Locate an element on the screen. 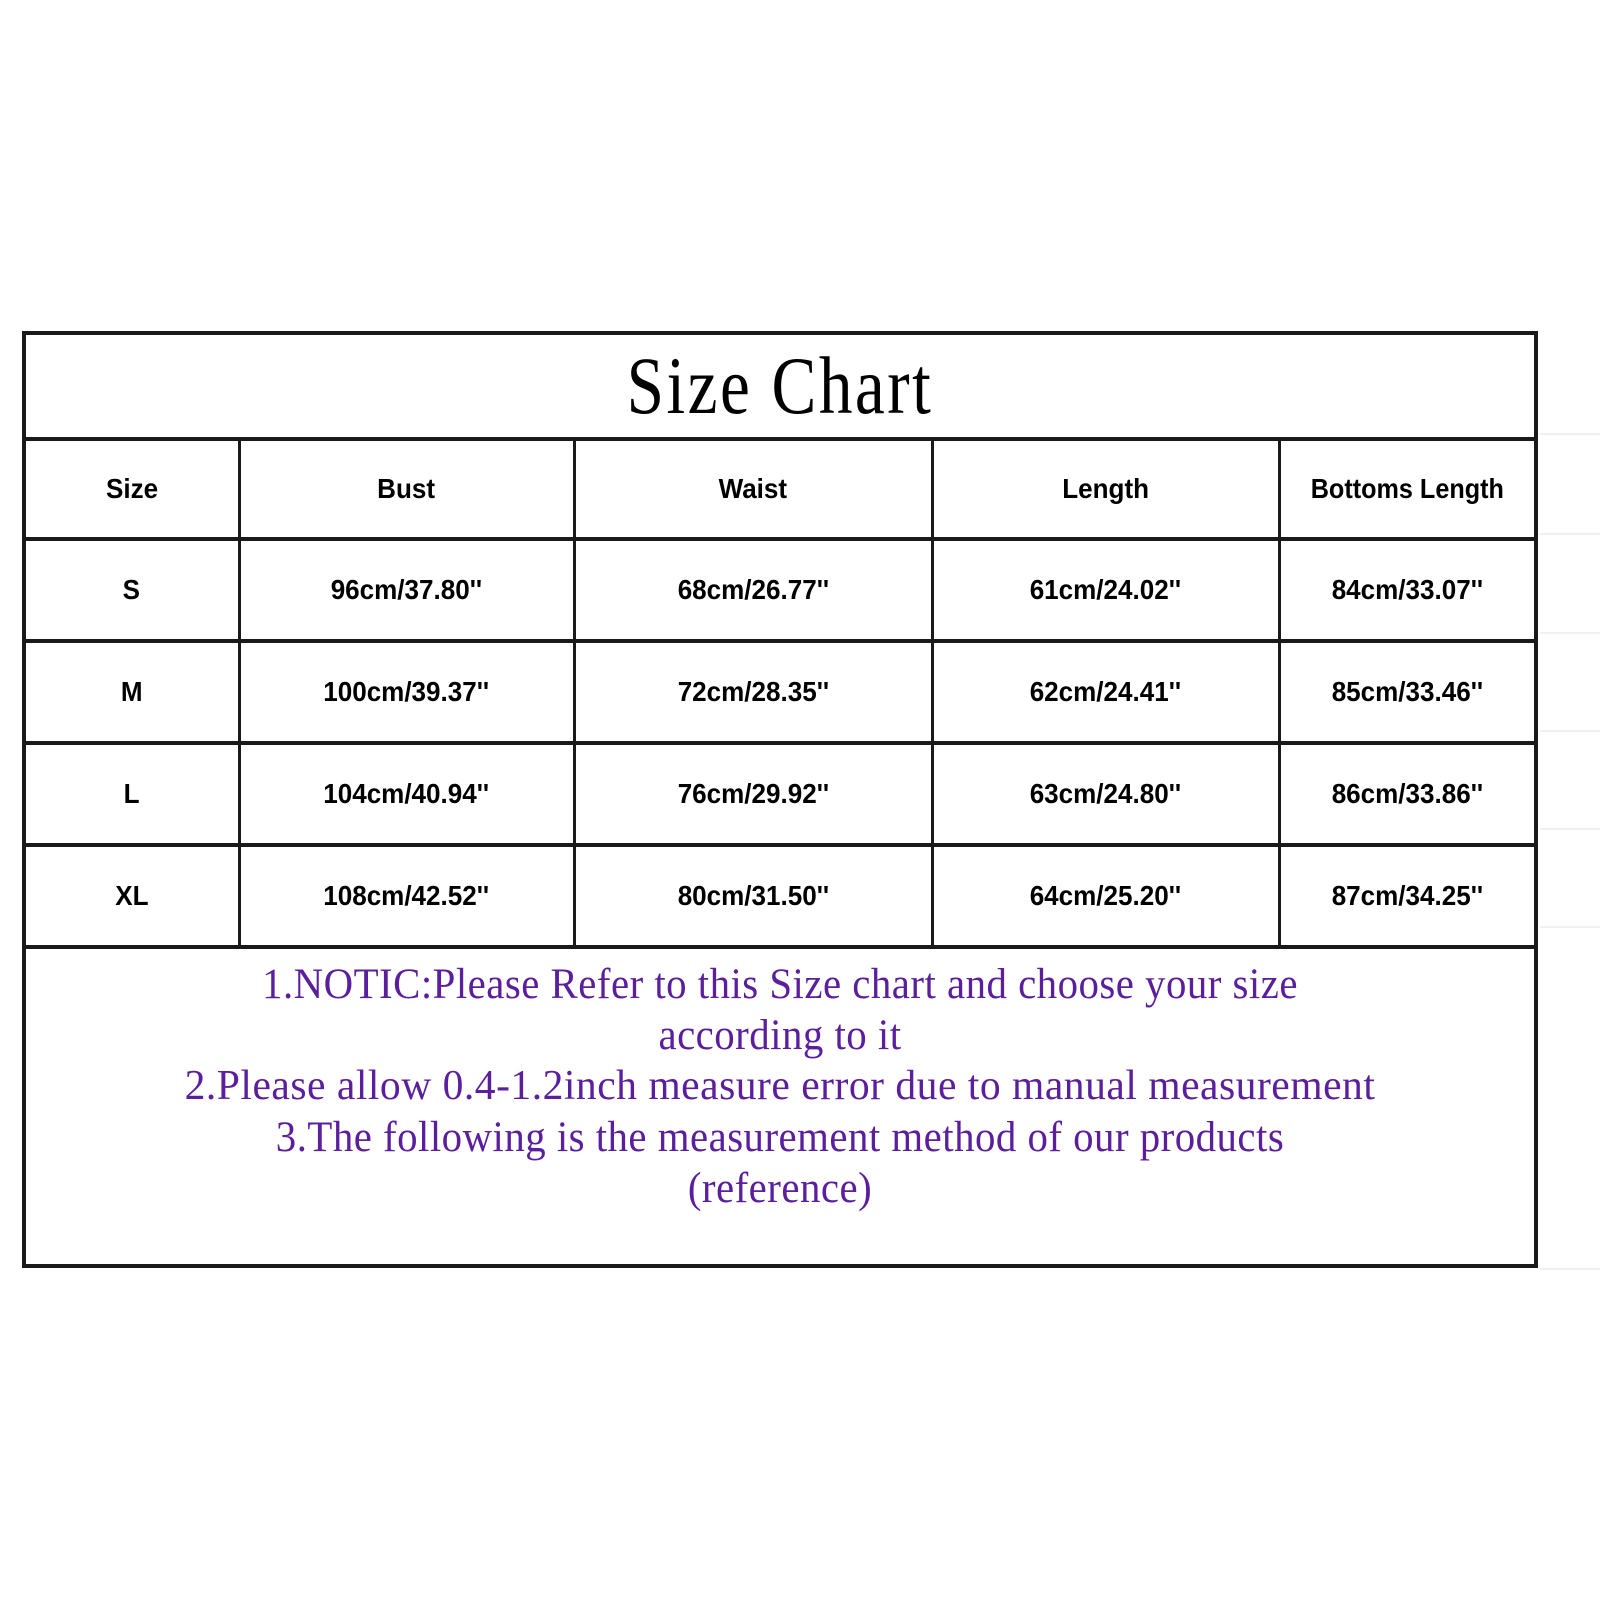 This screenshot has width=1600, height=1600. cell-bust: 108cm/42.52'' is located at coordinates (407, 897).